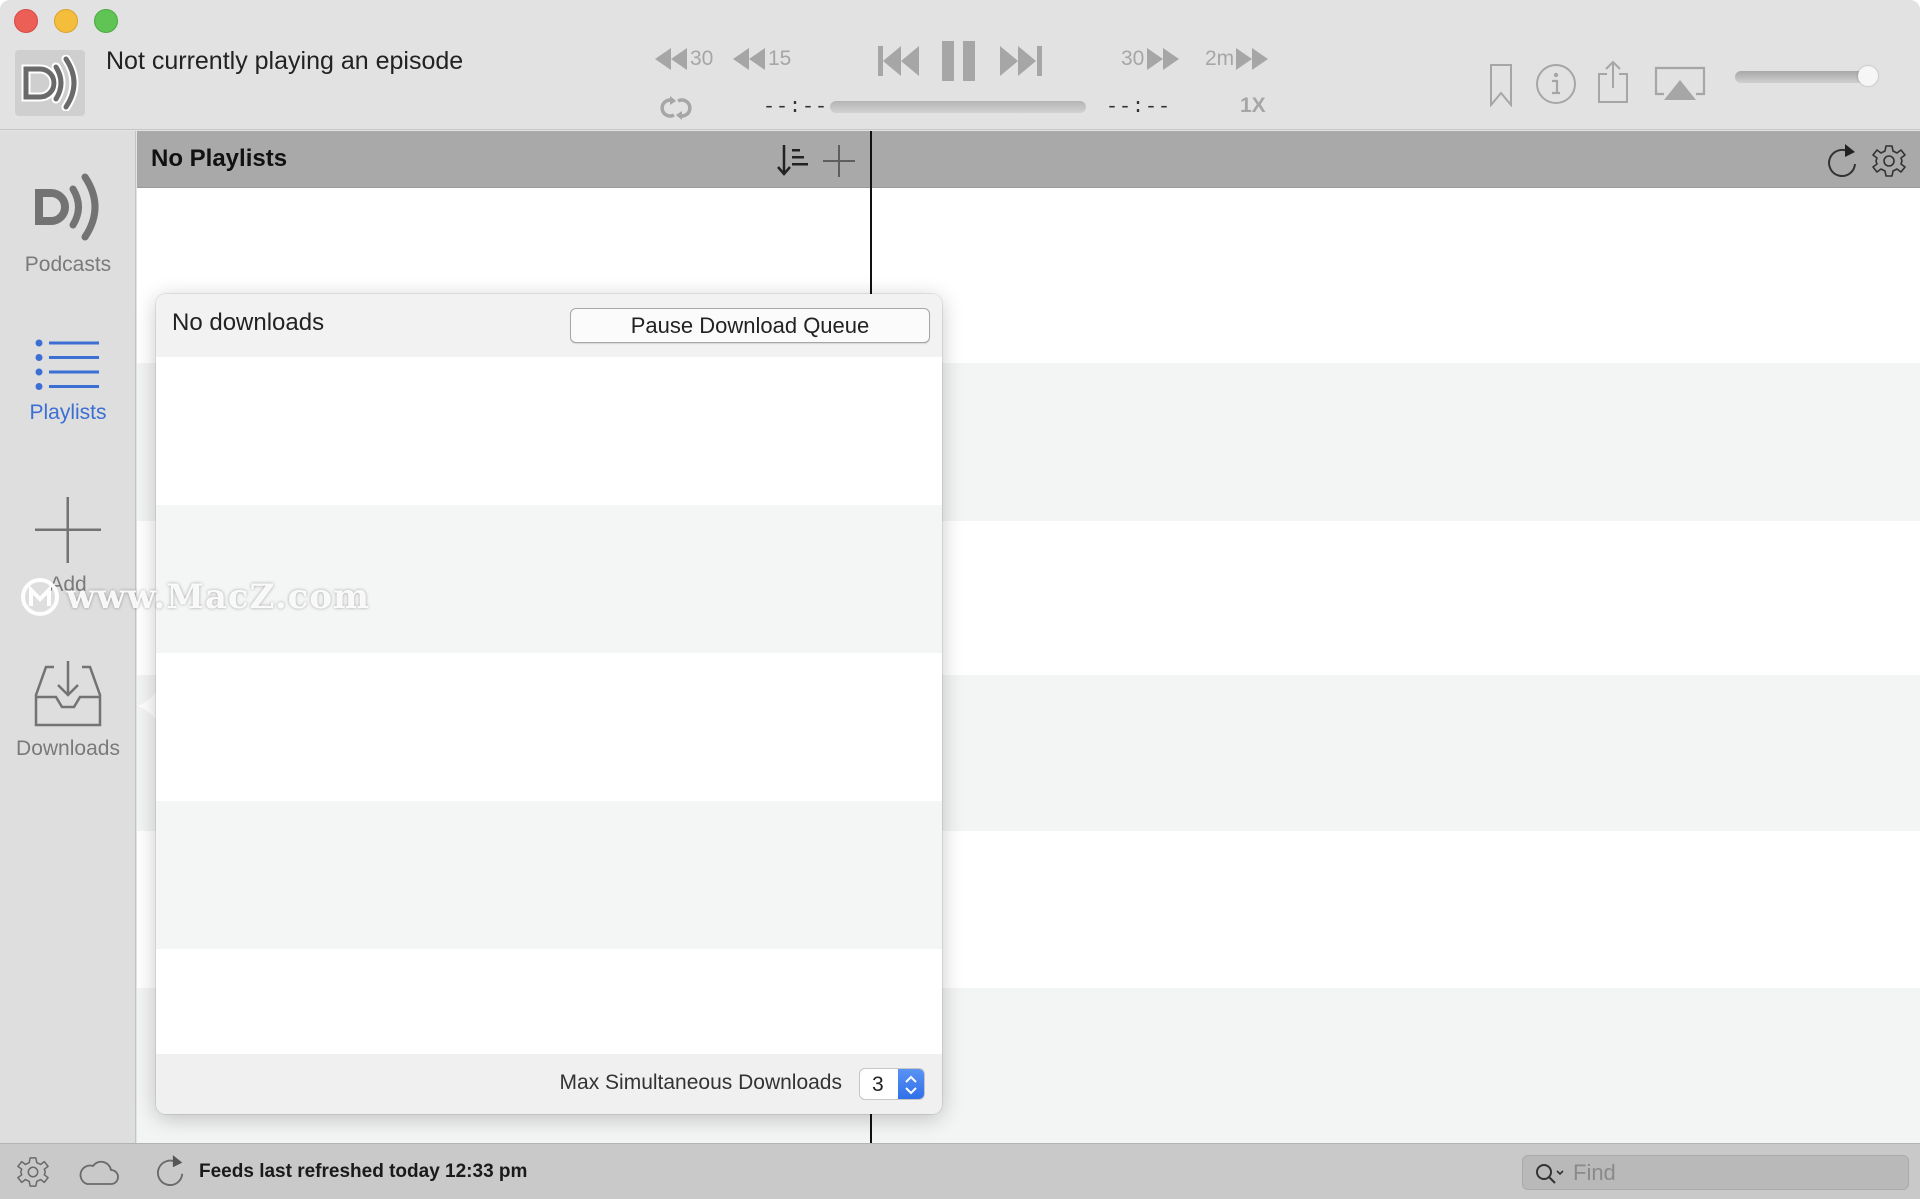 The width and height of the screenshot is (1920, 1199). I want to click on pause-icon, so click(958, 61).